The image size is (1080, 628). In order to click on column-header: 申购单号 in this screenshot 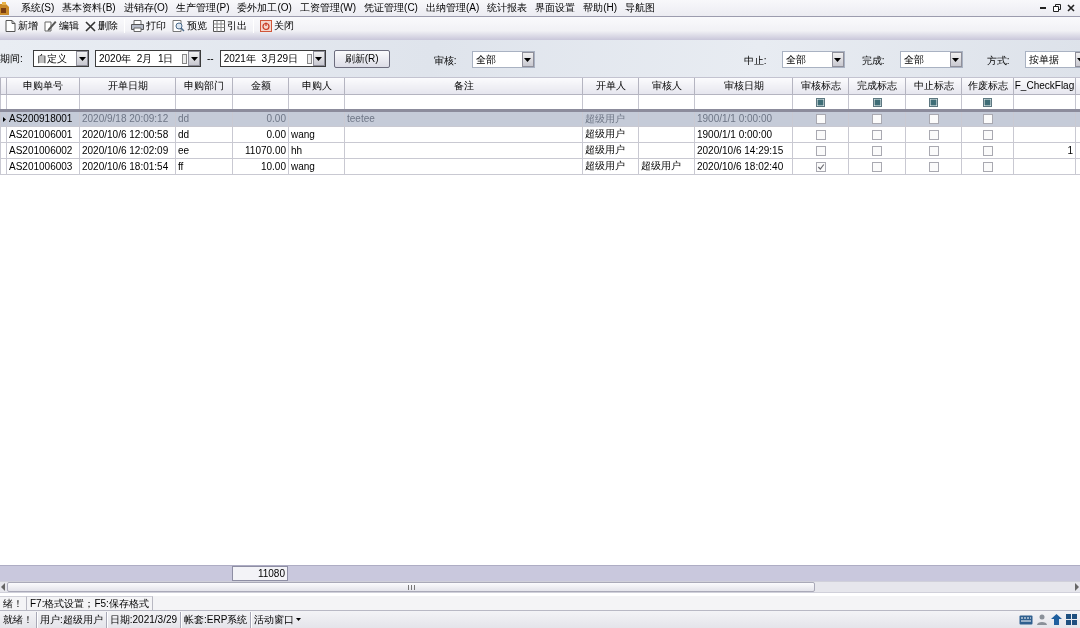, I will do `click(43, 86)`.